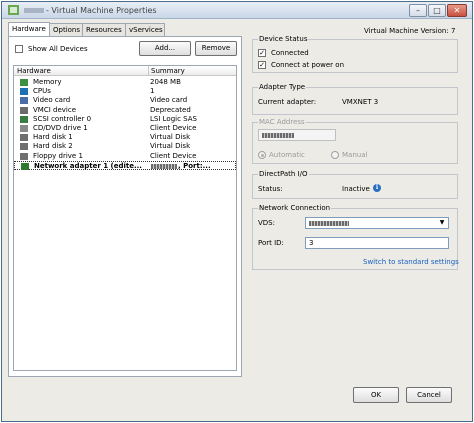 The height and width of the screenshot is (423, 474). What do you see at coordinates (271, 243) in the screenshot?
I see `port-id-label: Port ID:` at bounding box center [271, 243].